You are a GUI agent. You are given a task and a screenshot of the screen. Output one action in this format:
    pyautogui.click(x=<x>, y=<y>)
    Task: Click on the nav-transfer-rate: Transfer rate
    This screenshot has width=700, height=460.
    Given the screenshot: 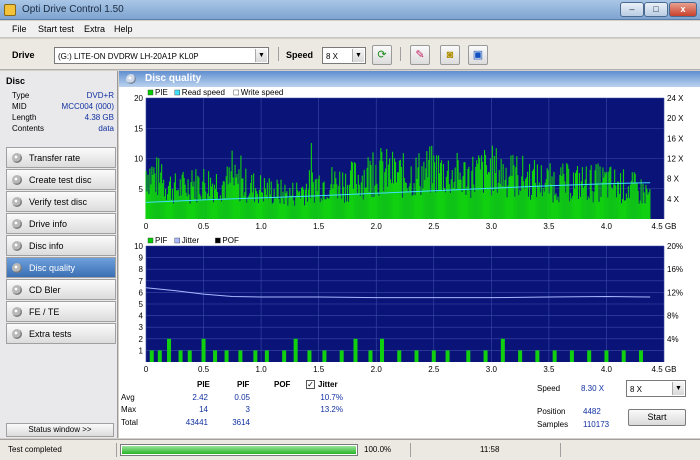 What is the action you would take?
    pyautogui.click(x=61, y=157)
    